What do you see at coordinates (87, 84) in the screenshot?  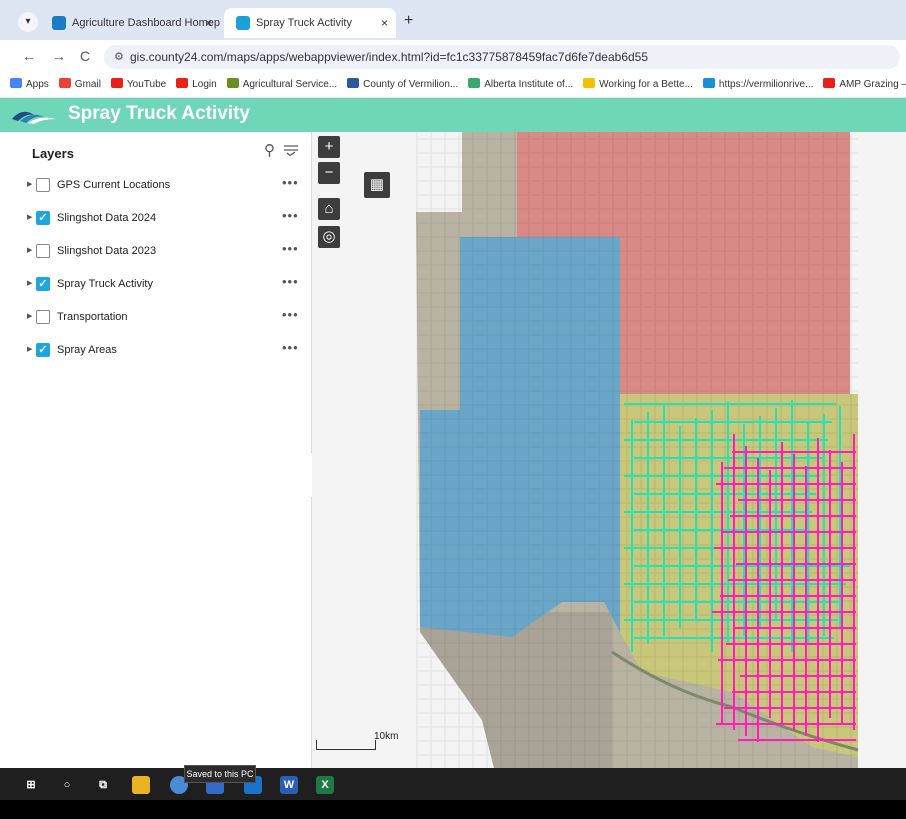 I see `bookmark-label: Gmail` at bounding box center [87, 84].